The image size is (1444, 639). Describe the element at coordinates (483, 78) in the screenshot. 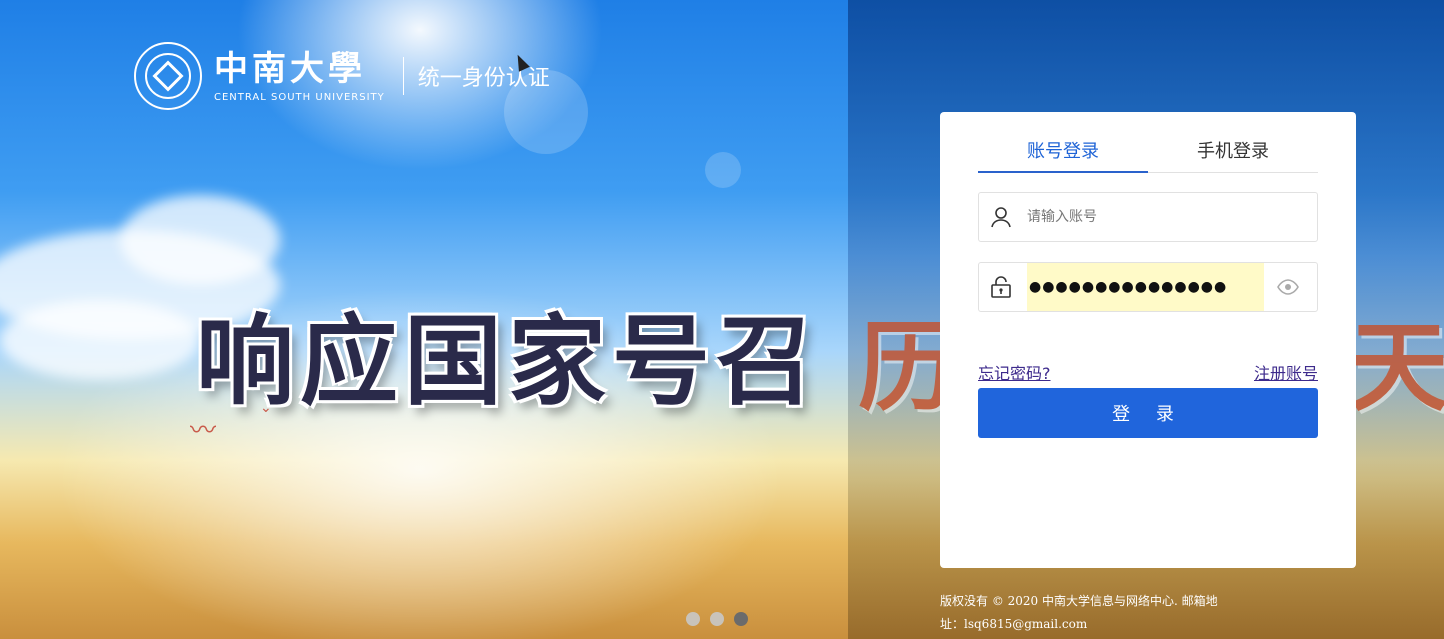

I see `system-subtitle: 统一身份认证` at that location.